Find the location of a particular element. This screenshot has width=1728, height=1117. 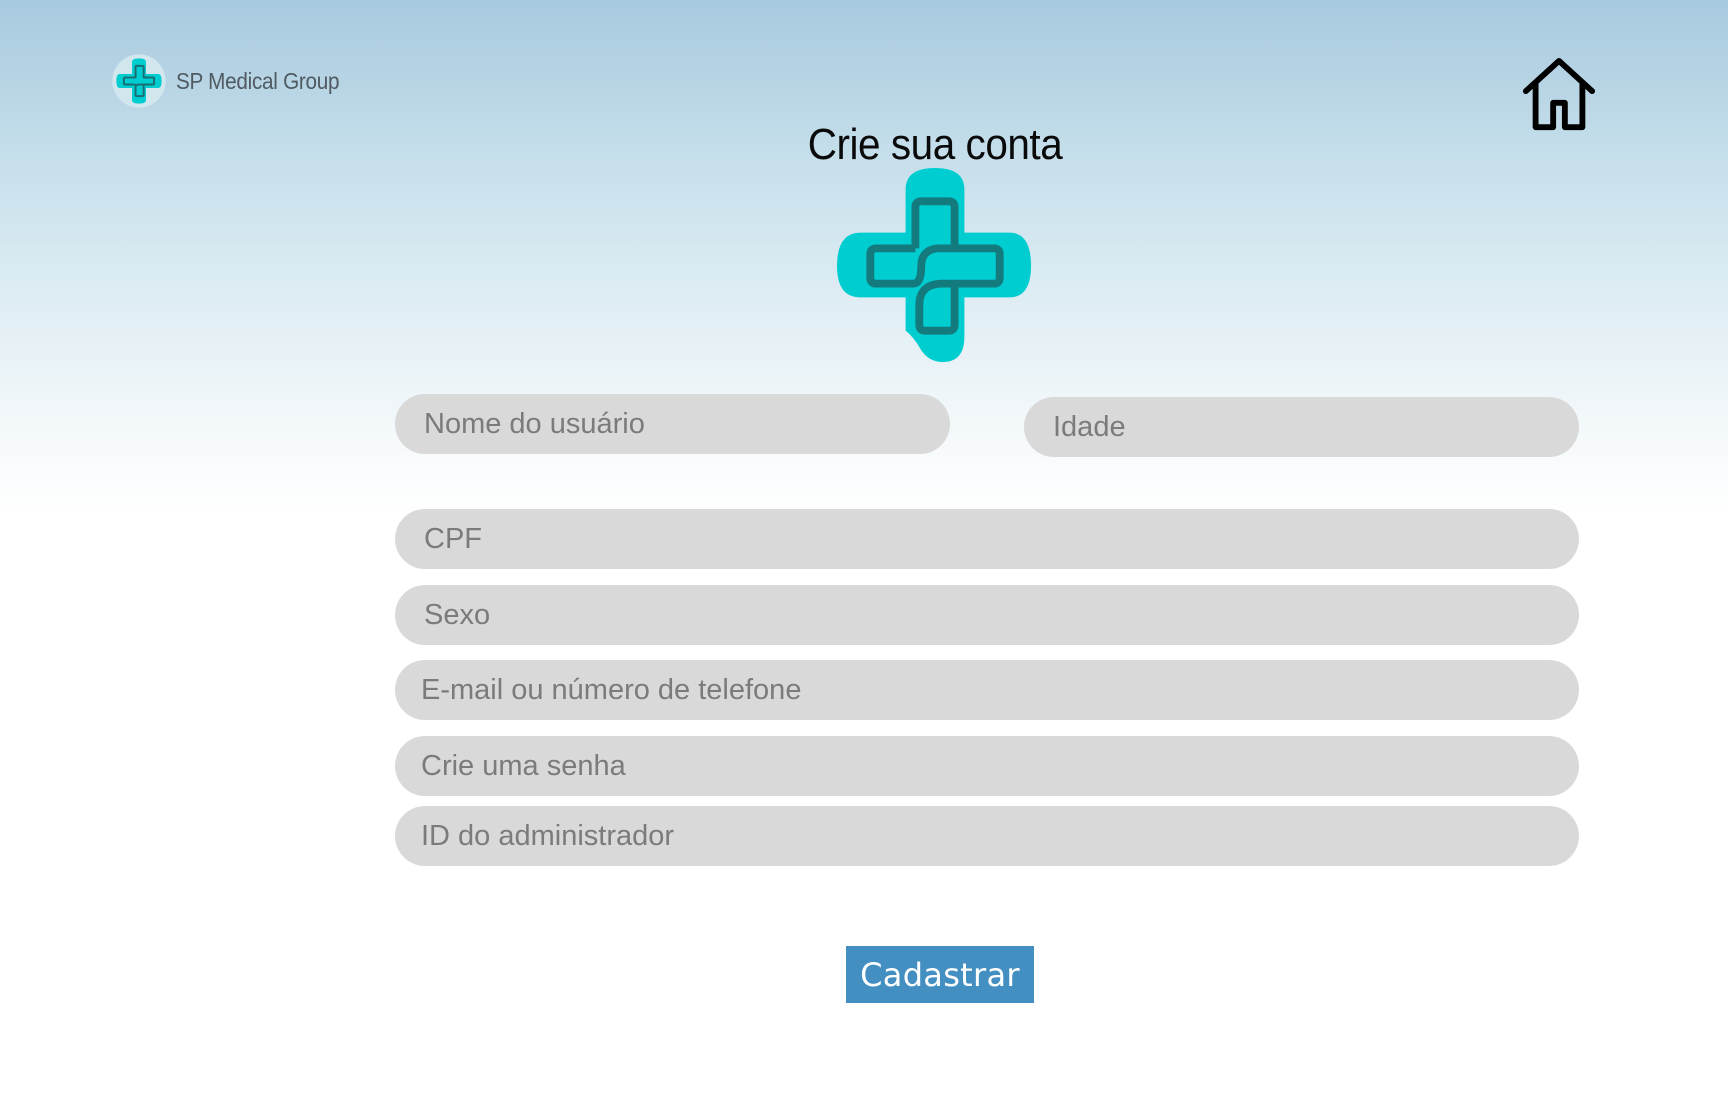

page-title: Crie sua conta is located at coordinates (935, 144).